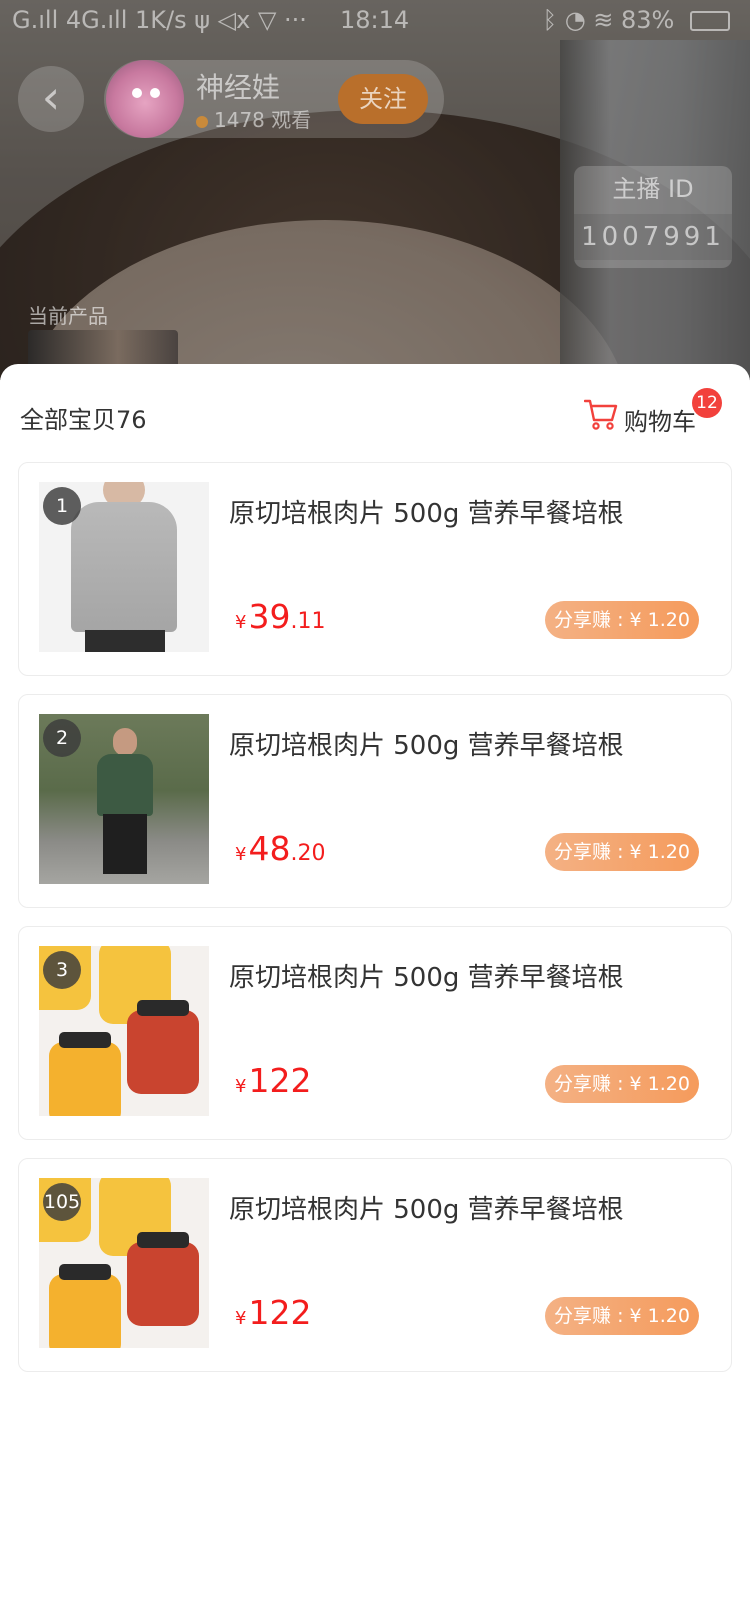 The image size is (750, 1620). I want to click on rank-badge: 1, so click(62, 506).